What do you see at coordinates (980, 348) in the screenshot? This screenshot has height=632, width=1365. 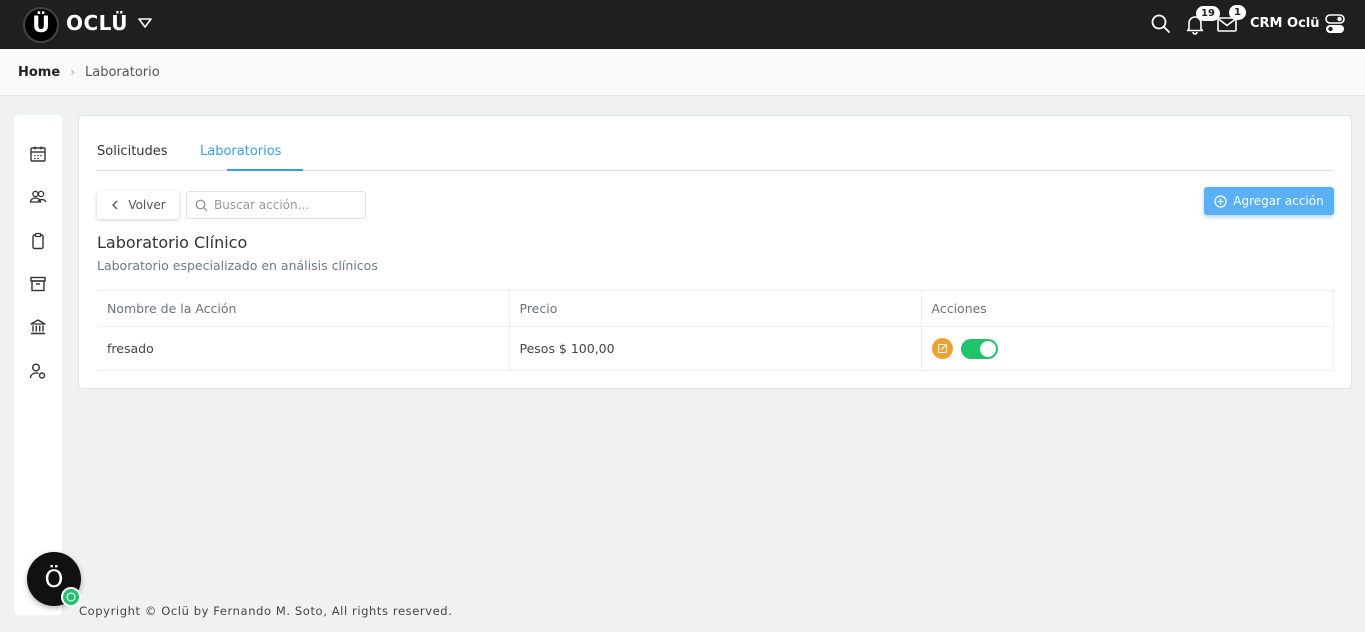 I see `enable-toggle` at bounding box center [980, 348].